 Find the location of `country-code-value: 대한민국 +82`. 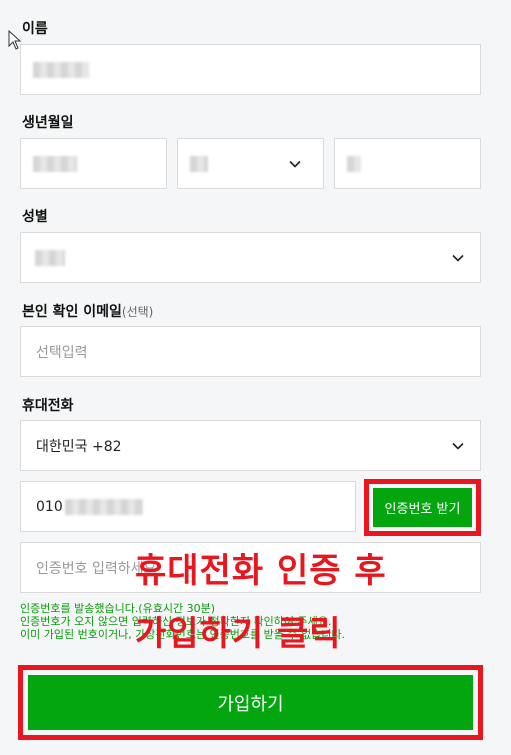

country-code-value: 대한민국 +82 is located at coordinates (79, 446).